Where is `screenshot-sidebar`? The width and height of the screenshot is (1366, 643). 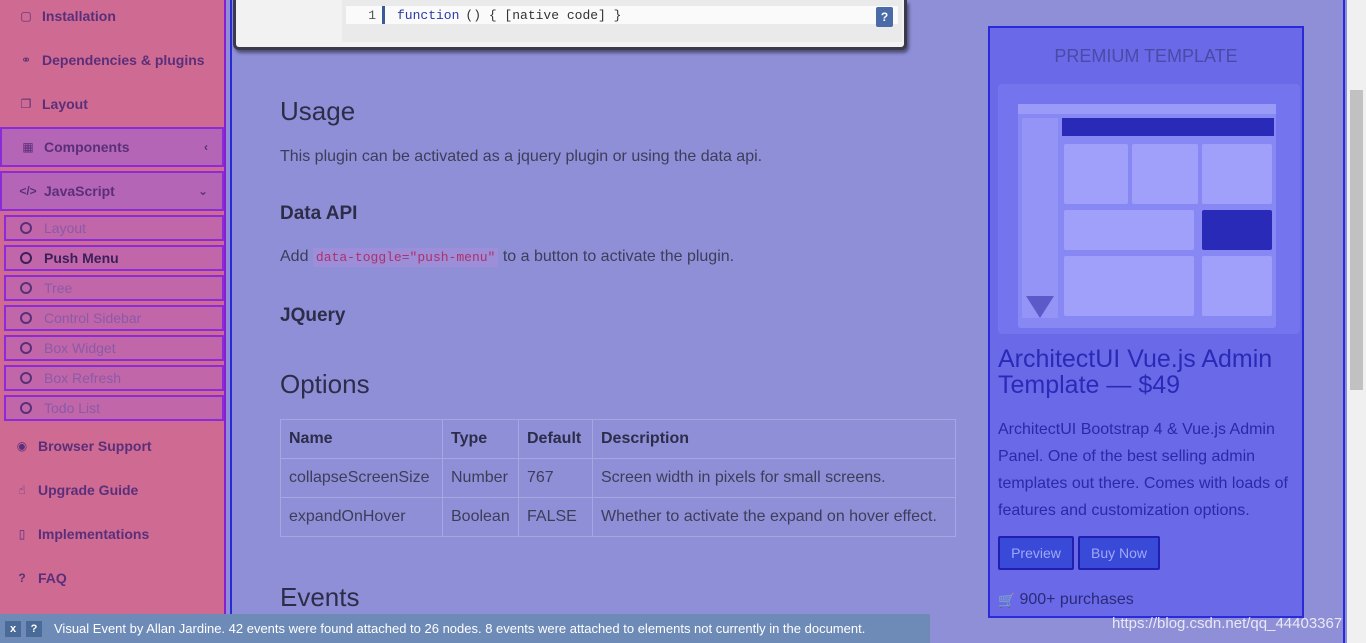
screenshot-sidebar is located at coordinates (1040, 218).